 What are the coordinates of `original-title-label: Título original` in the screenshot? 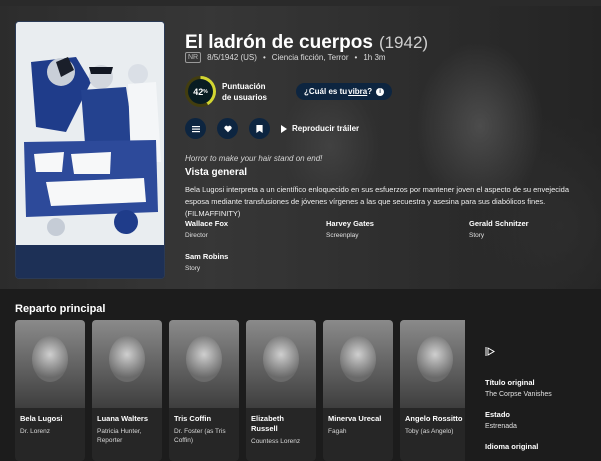 It's located at (510, 382).